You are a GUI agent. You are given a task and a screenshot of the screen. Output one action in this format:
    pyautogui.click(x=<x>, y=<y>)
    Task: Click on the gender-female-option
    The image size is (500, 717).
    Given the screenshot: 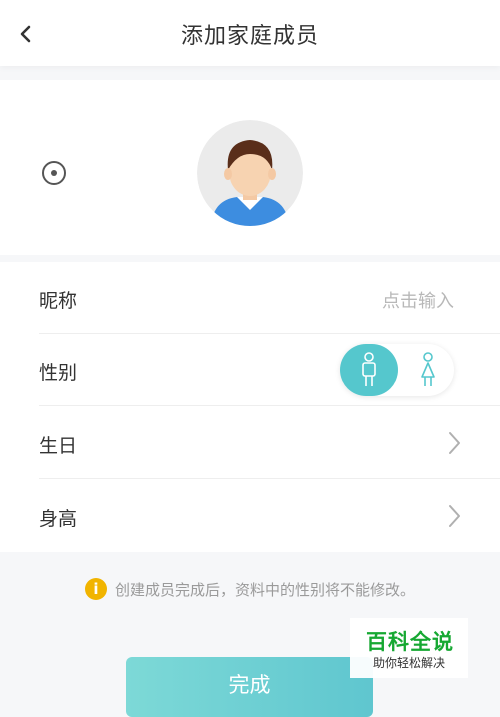 What is the action you would take?
    pyautogui.click(x=428, y=370)
    